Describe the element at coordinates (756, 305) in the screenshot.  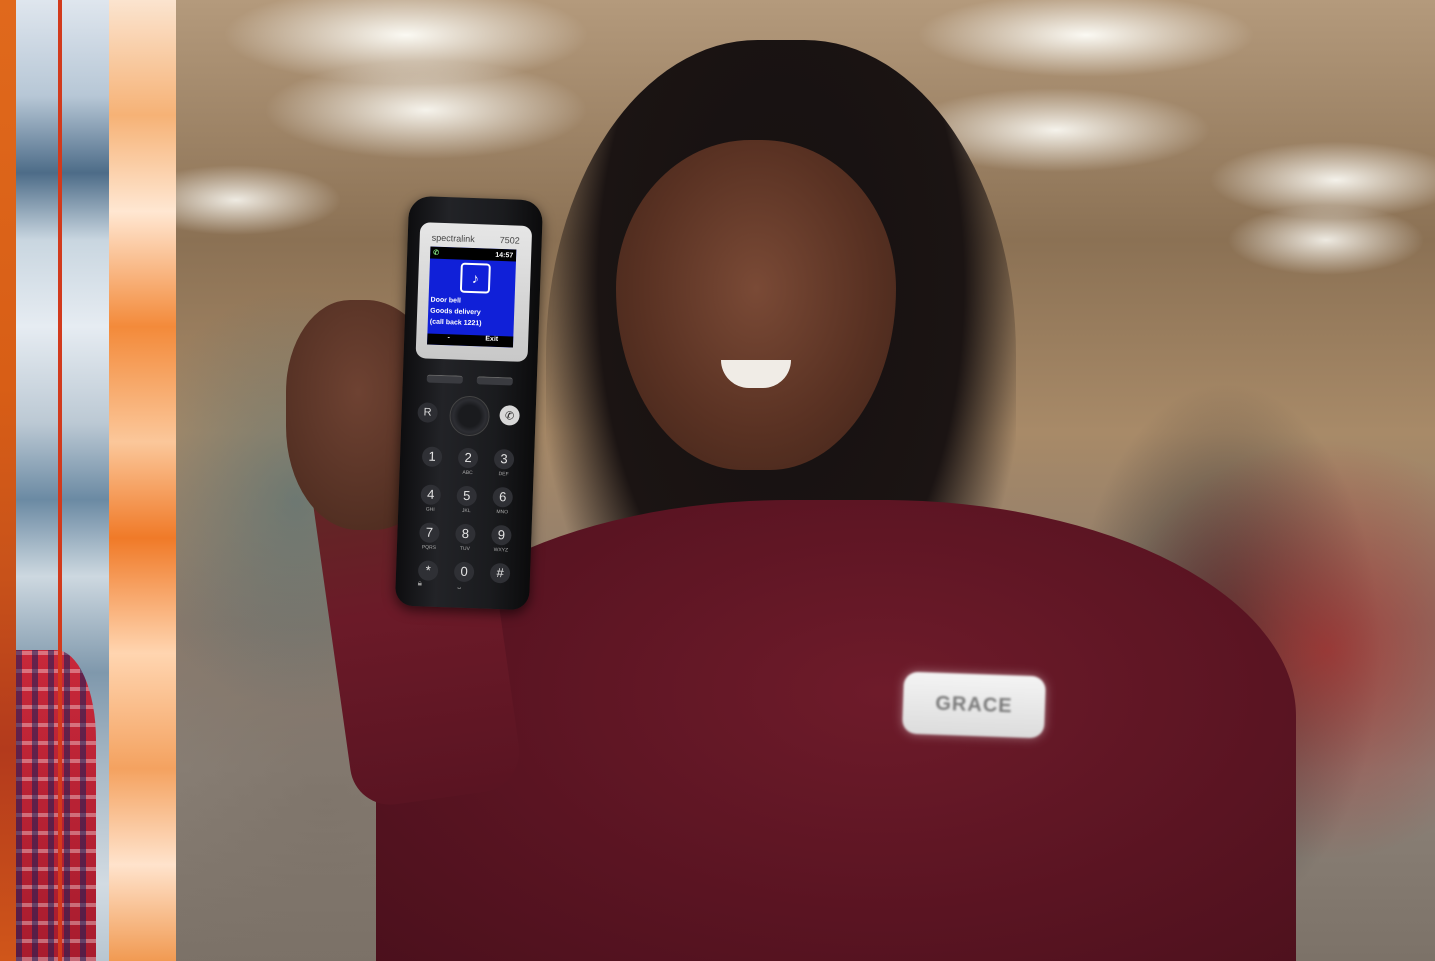
I see `woman-face` at that location.